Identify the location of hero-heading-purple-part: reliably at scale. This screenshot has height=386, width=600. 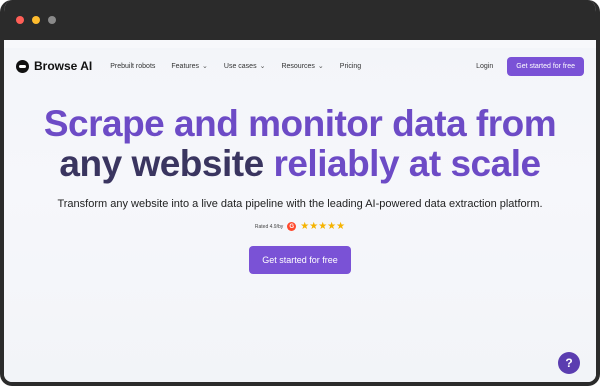
(407, 163).